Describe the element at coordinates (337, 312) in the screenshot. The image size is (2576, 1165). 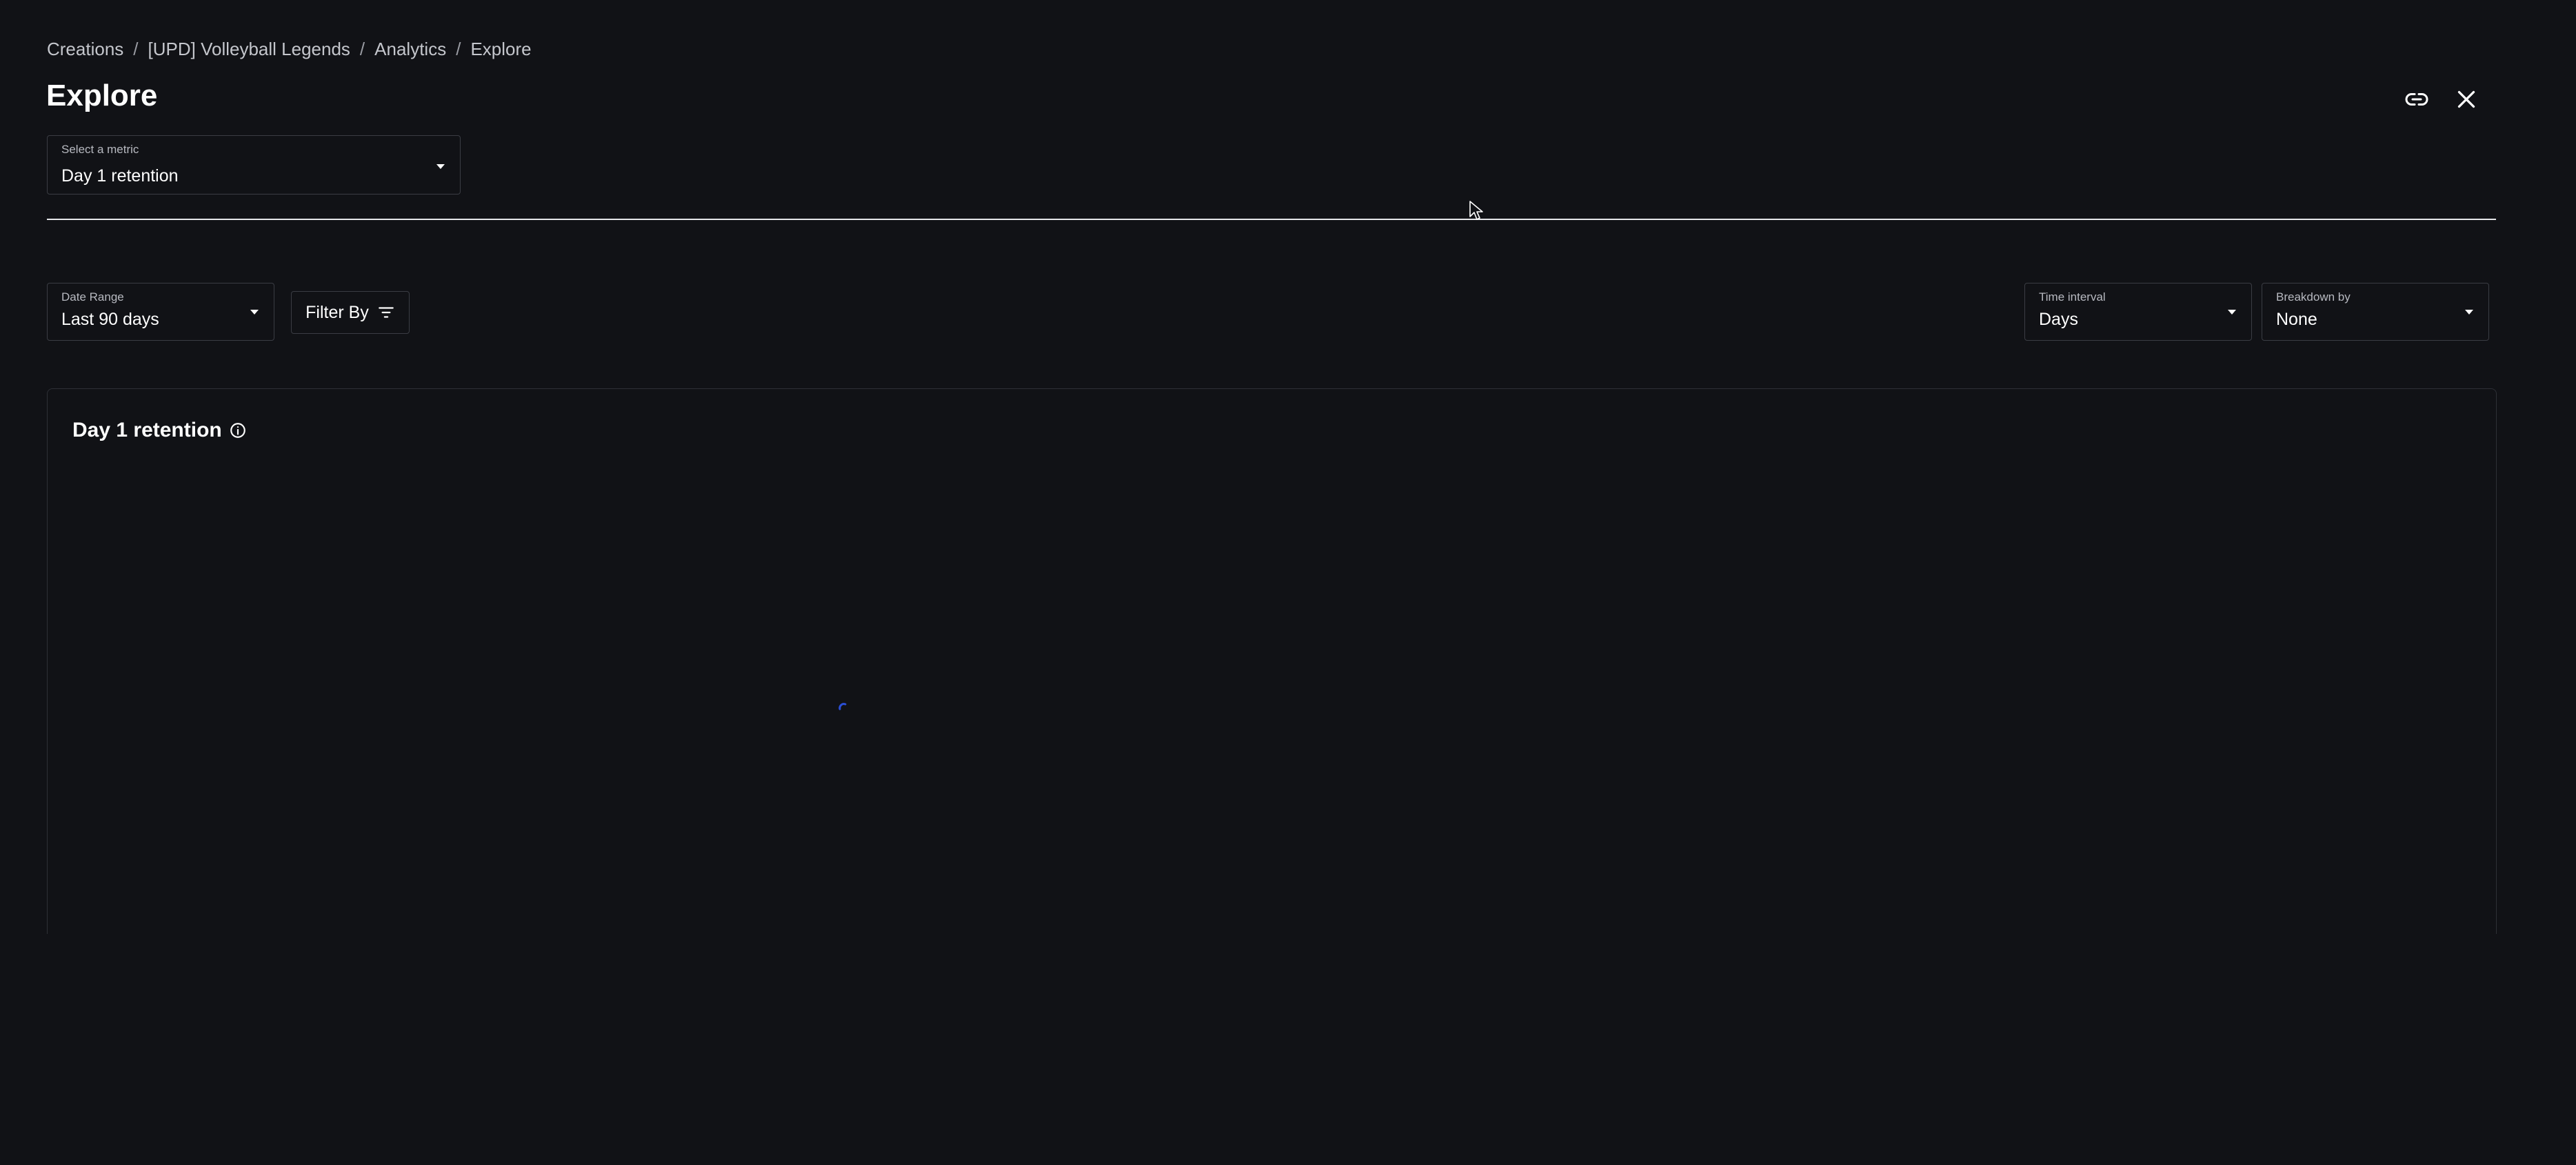
I see `filter-by-label: Filter By` at that location.